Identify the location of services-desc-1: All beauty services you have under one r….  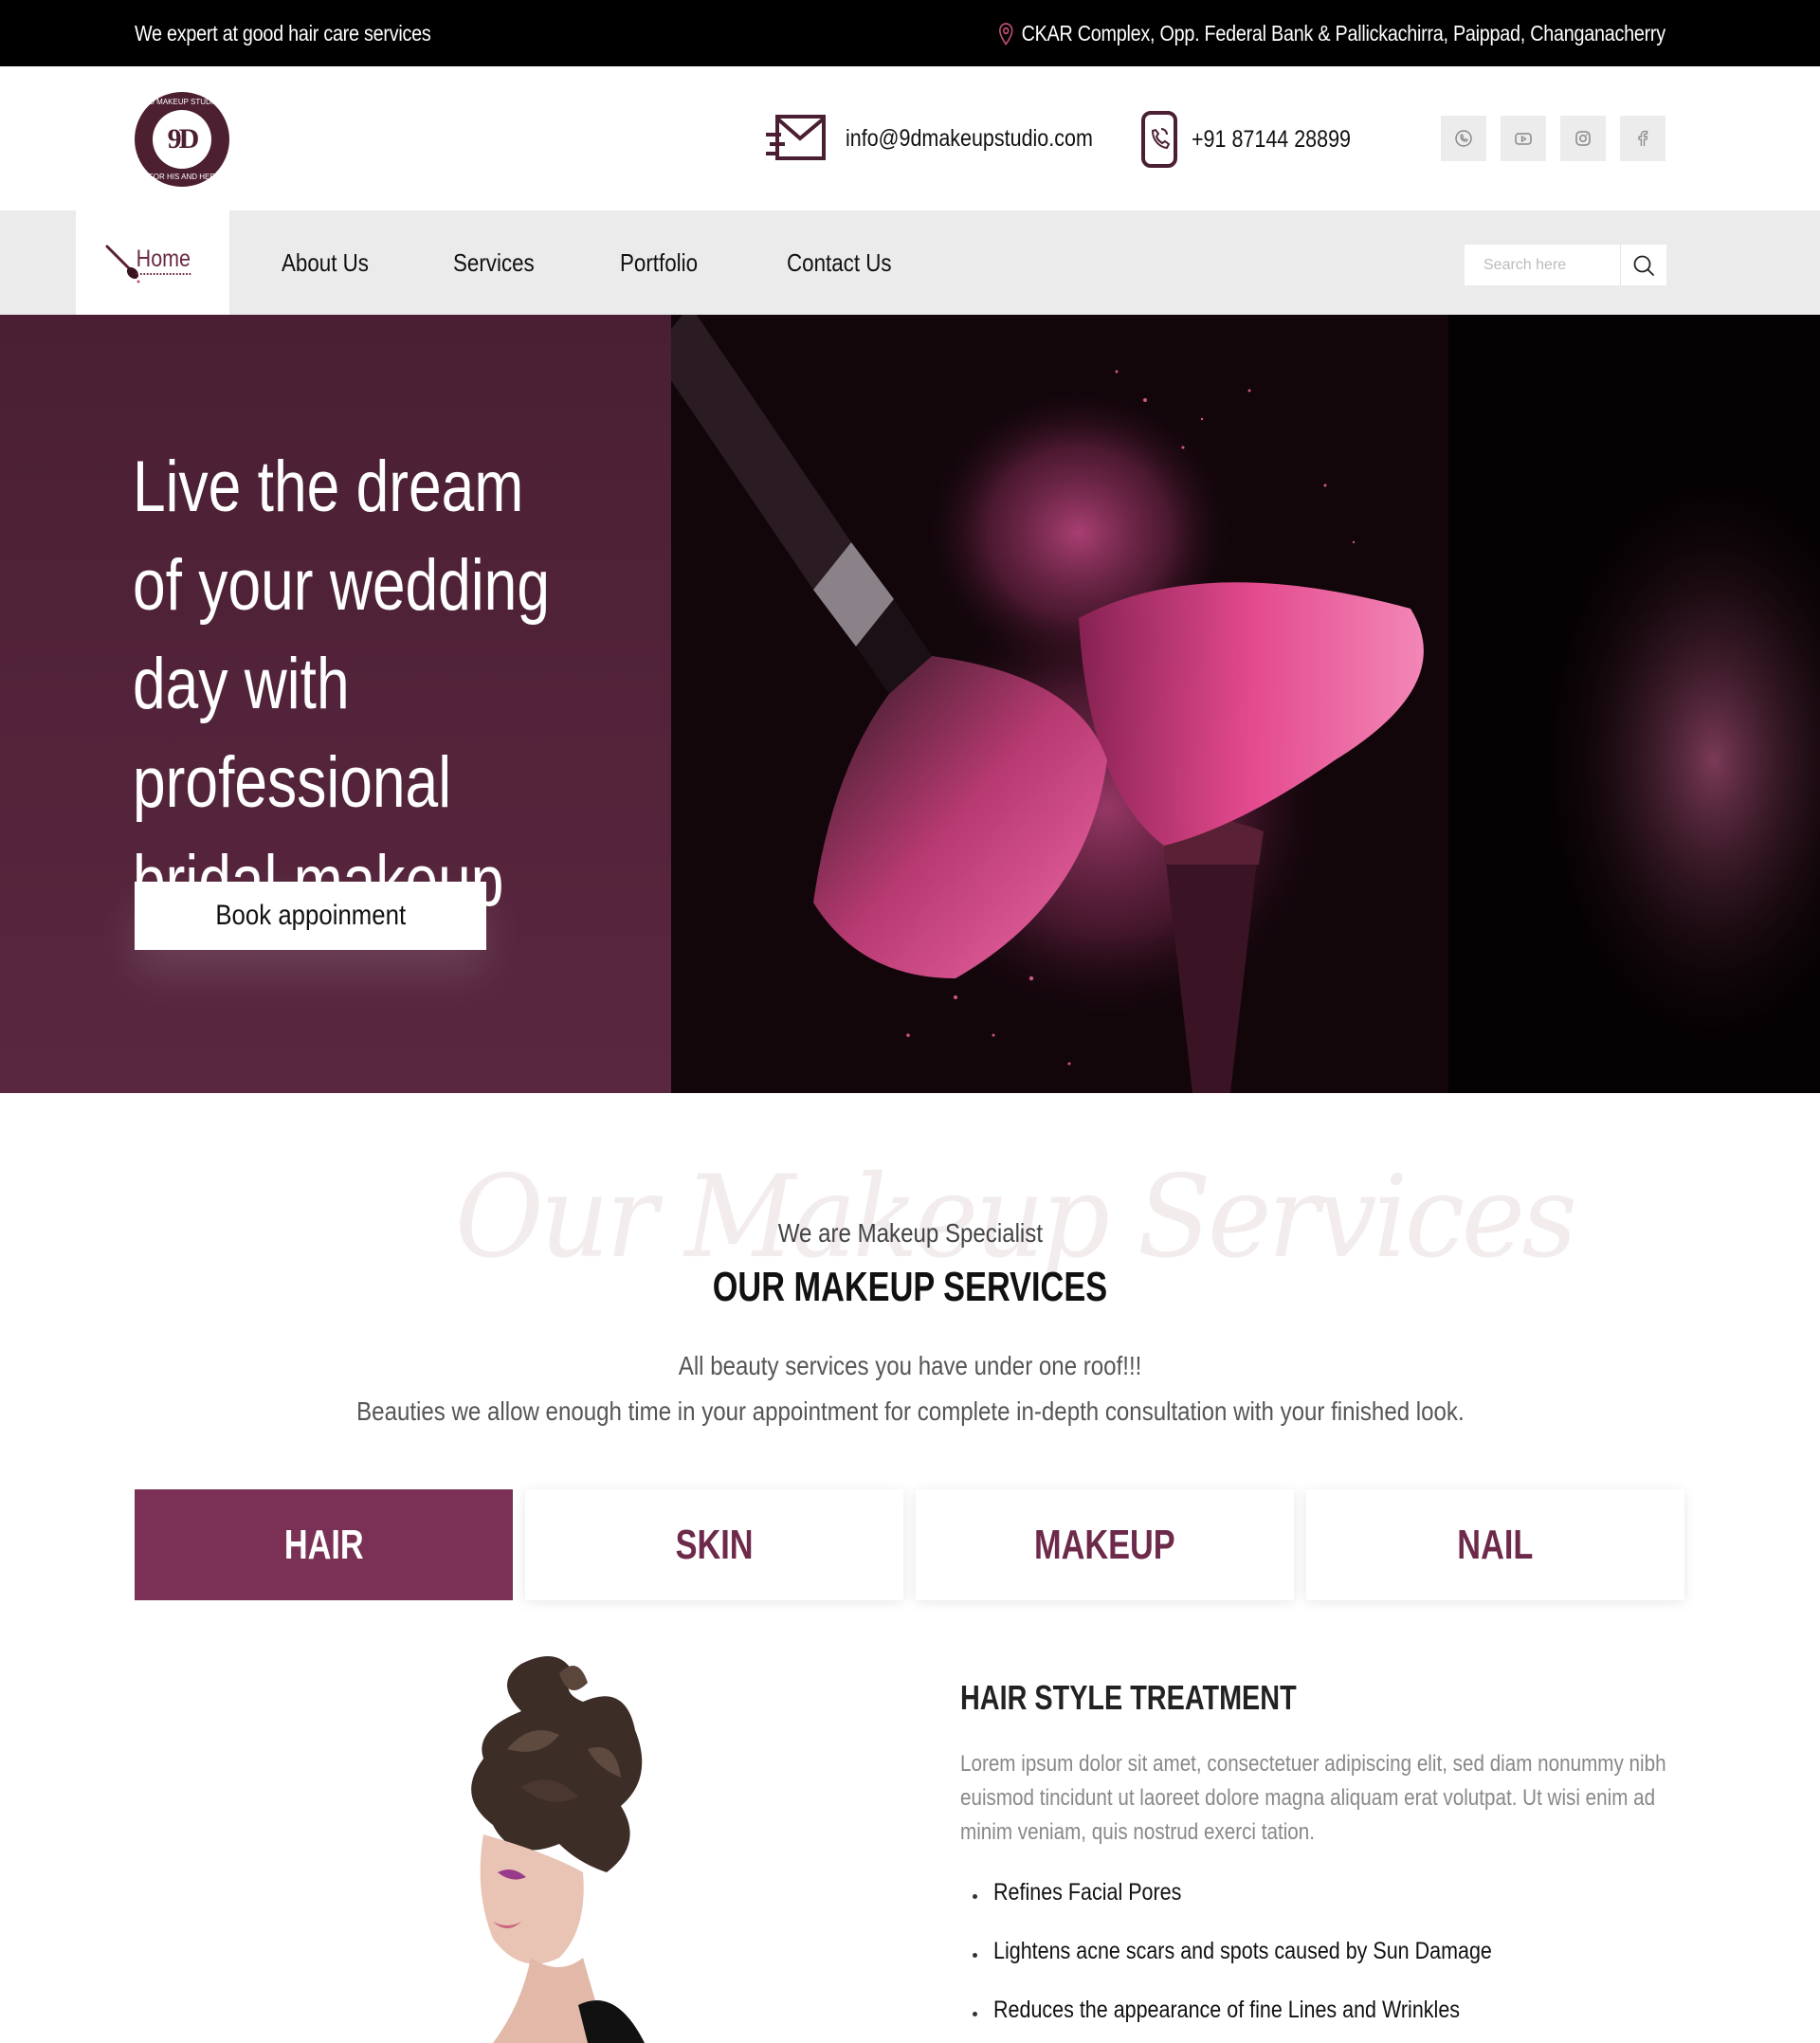
(910, 1366).